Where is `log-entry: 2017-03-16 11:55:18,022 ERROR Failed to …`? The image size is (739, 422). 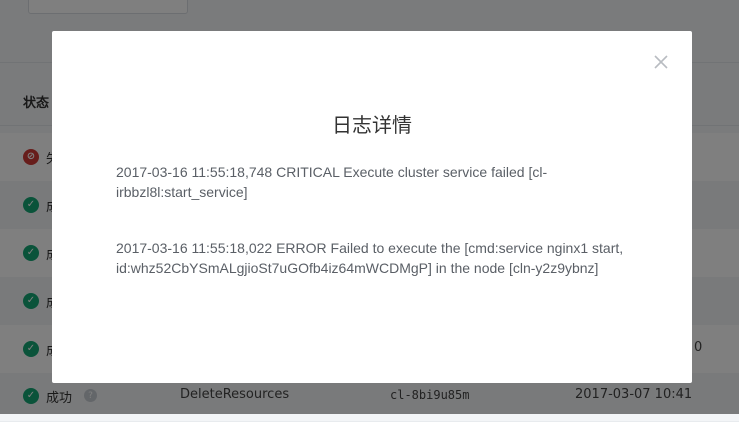 log-entry: 2017-03-16 11:55:18,022 ERROR Failed to … is located at coordinates (370, 258).